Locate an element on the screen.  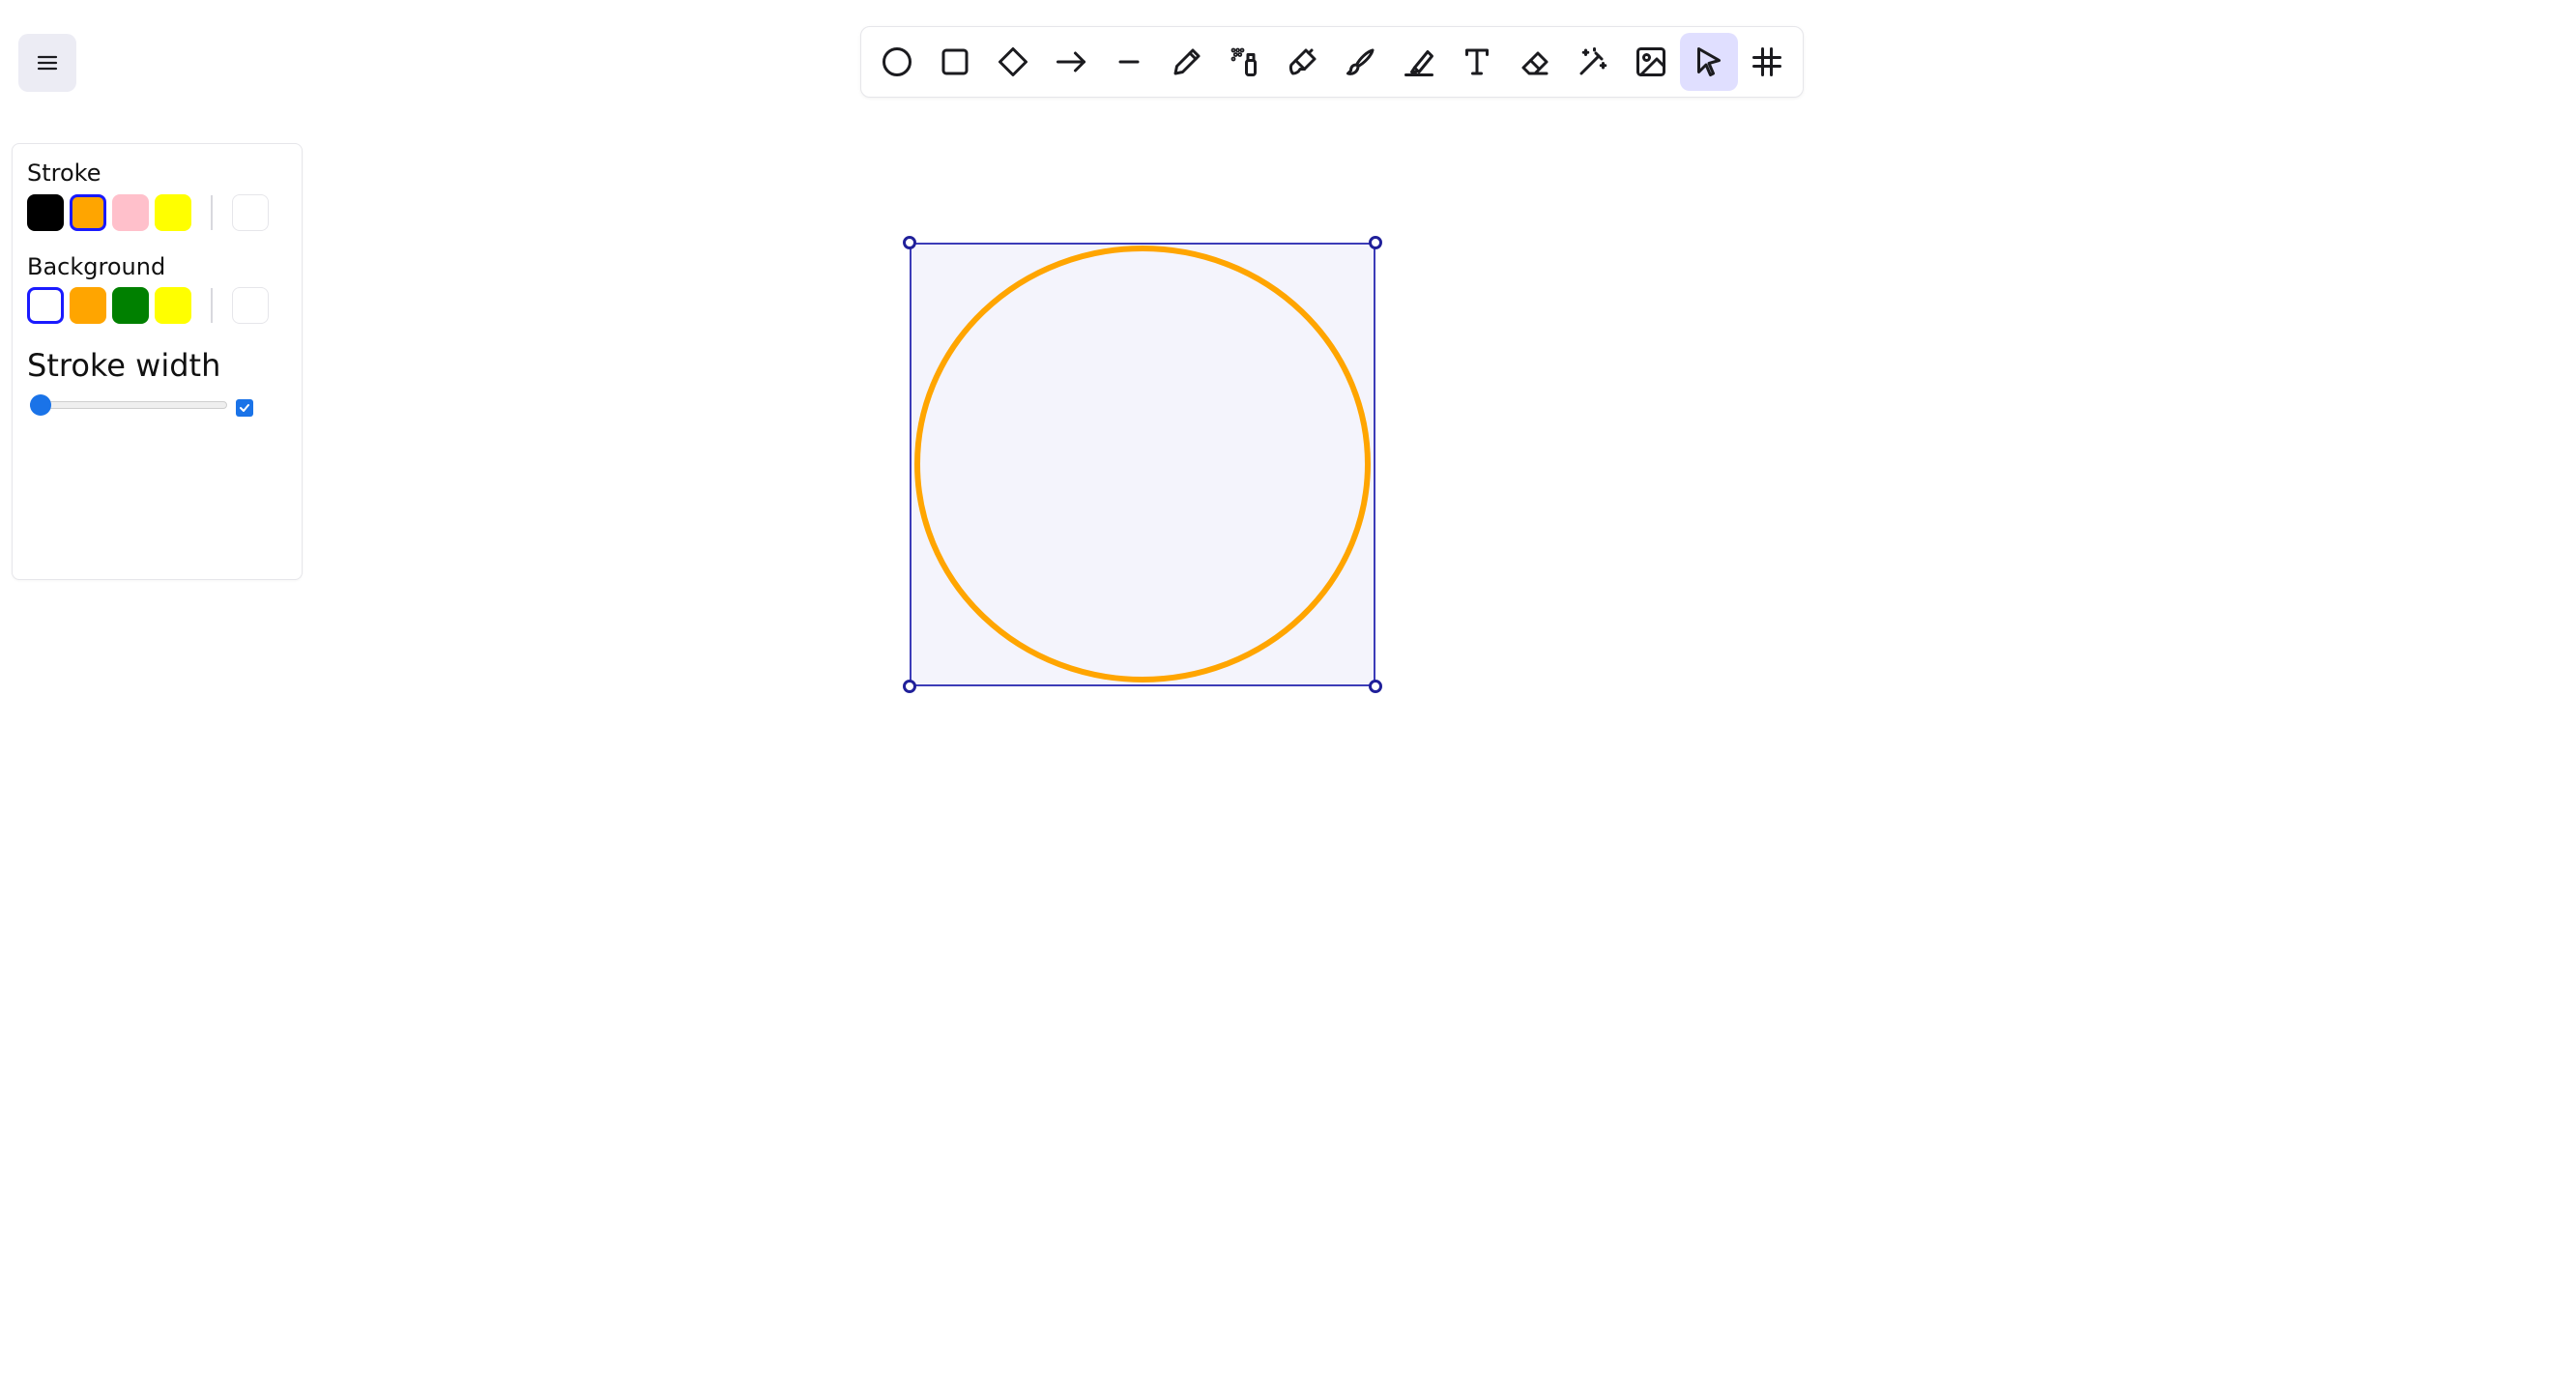
properties-panel: Stroke Background Stroke width is located at coordinates (157, 361).